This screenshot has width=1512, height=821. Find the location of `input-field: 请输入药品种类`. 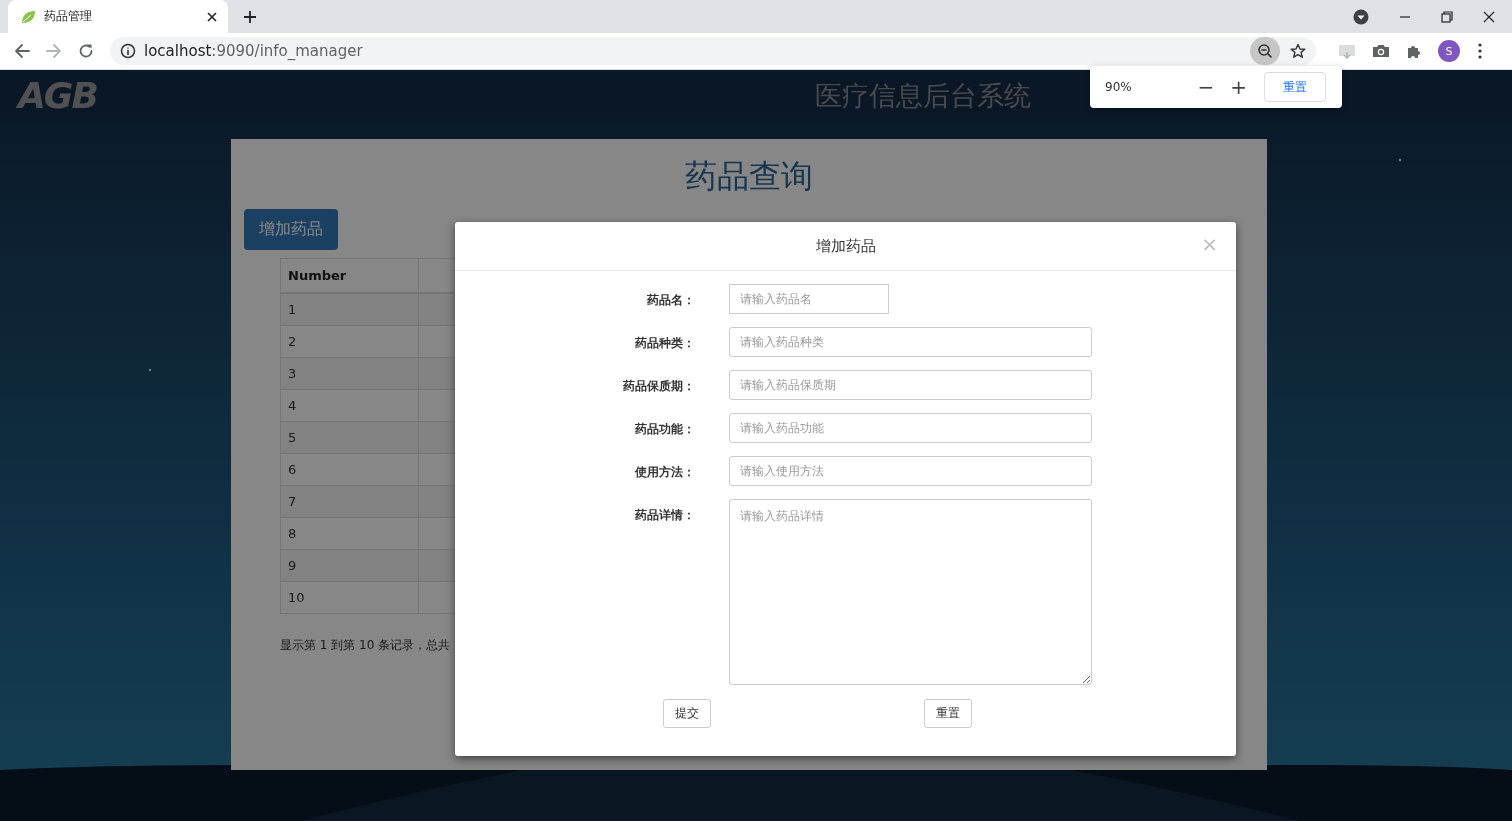

input-field: 请输入药品种类 is located at coordinates (910, 342).